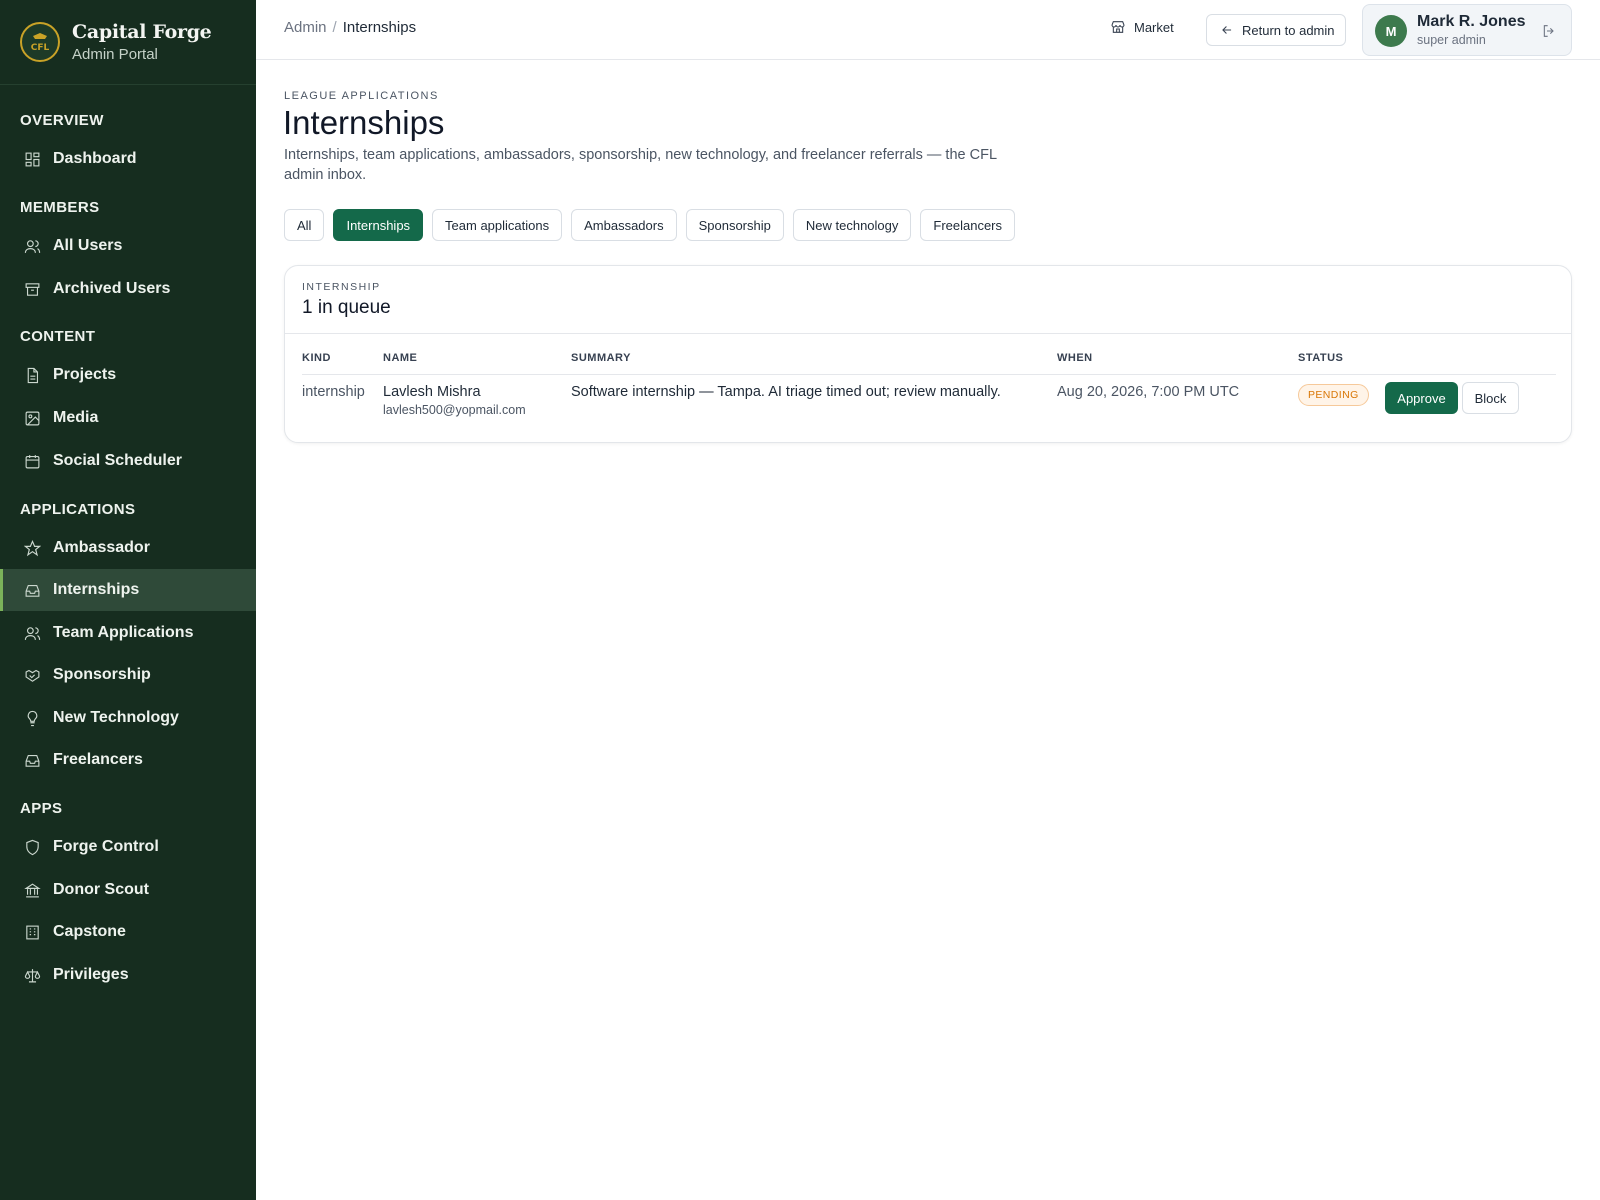  What do you see at coordinates (1321, 358) in the screenshot?
I see `column-header-status: STATUS` at bounding box center [1321, 358].